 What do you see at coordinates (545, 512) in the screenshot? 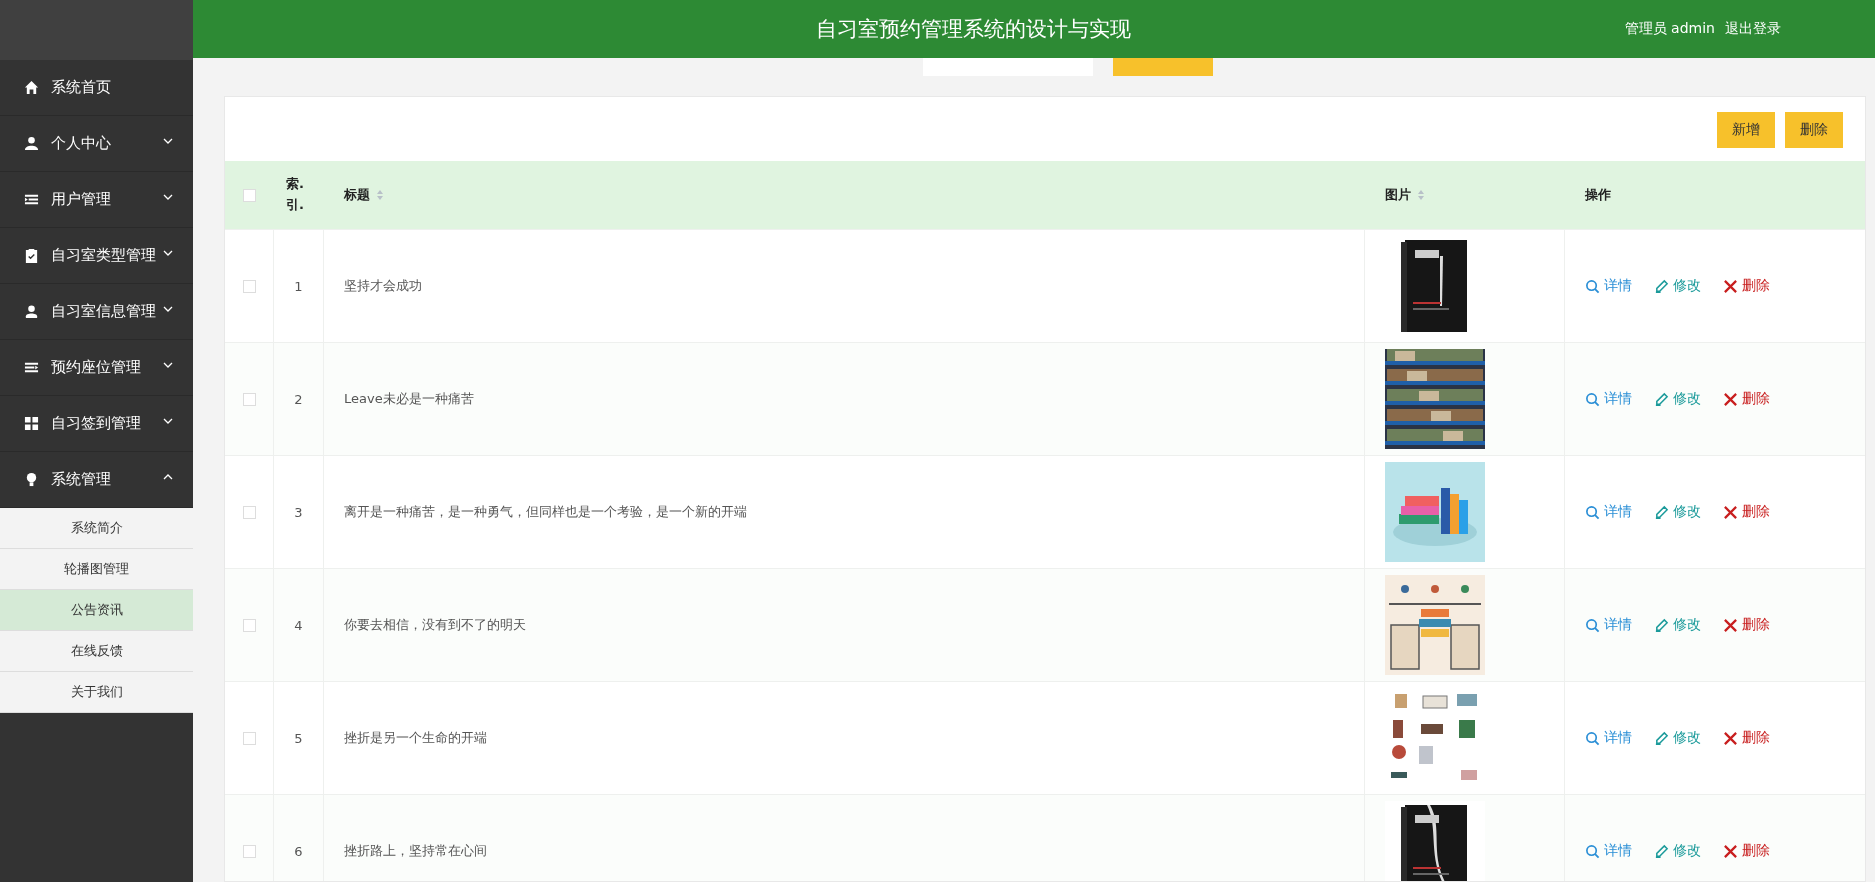
I see `table-cell: 离开是一种痛苦，是一种勇气，但同样也是一个考验，是一个新的开端` at bounding box center [545, 512].